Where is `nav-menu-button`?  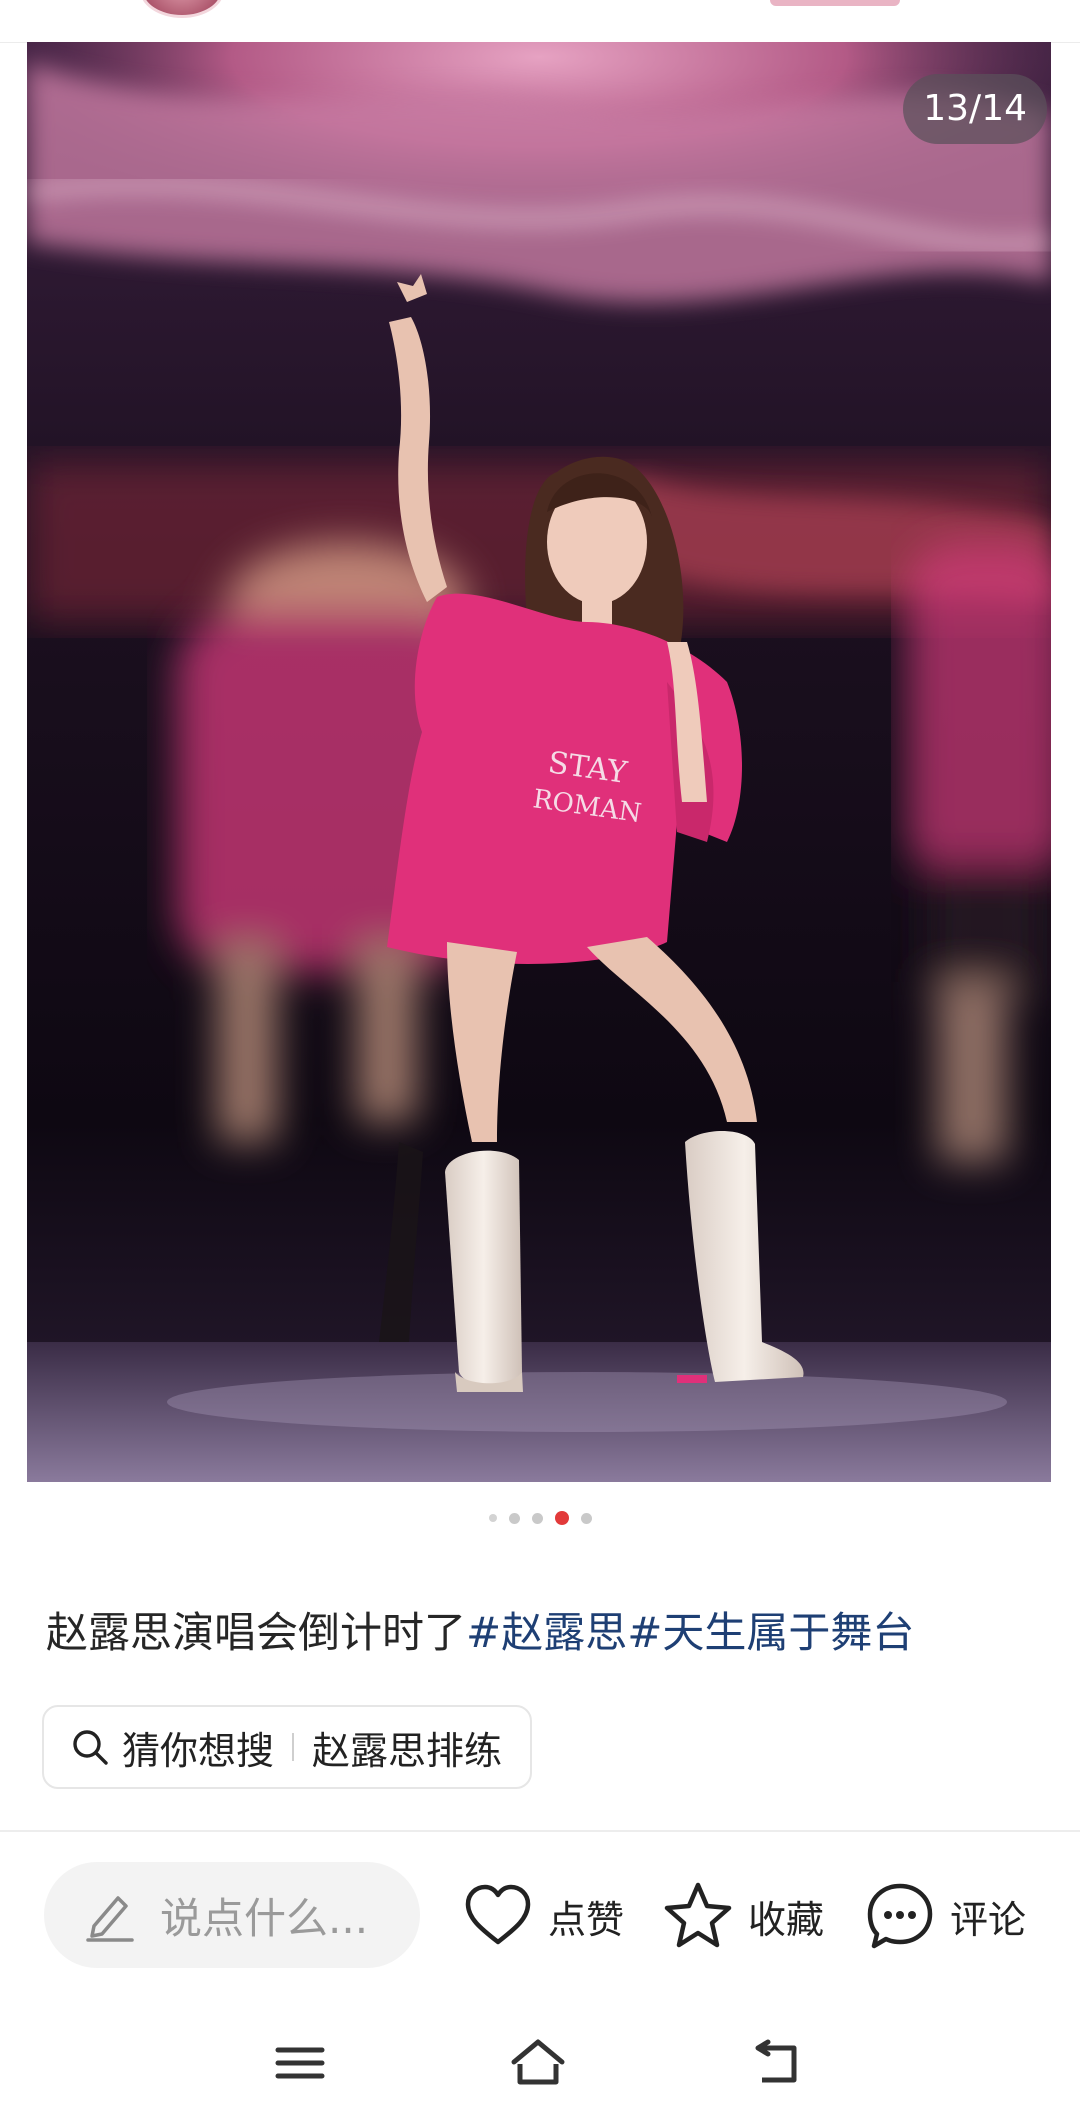
nav-menu-button is located at coordinates (300, 2063).